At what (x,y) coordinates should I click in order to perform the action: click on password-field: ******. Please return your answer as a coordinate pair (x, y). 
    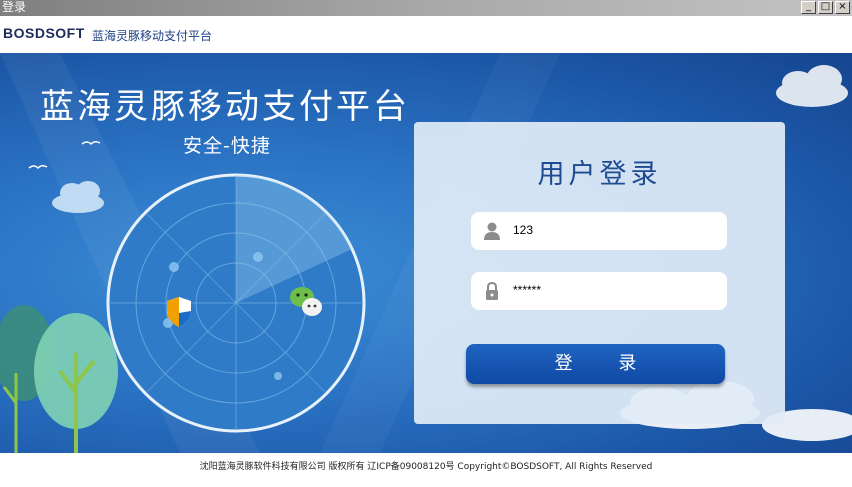
    Looking at the image, I should click on (599, 291).